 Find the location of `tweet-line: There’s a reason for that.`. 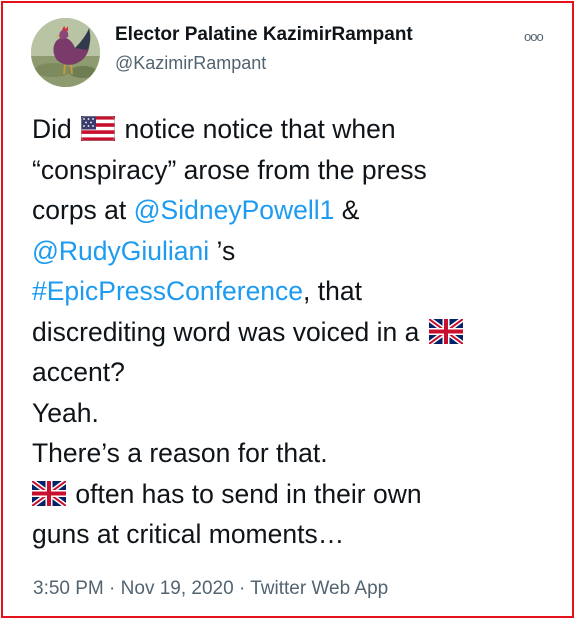

tweet-line: There’s a reason for that. is located at coordinates (180, 453).